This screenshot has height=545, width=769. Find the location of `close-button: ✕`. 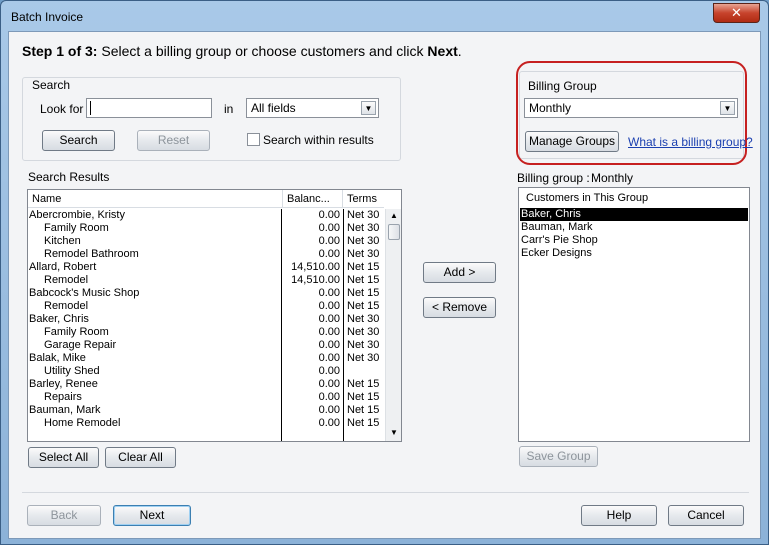

close-button: ✕ is located at coordinates (736, 13).